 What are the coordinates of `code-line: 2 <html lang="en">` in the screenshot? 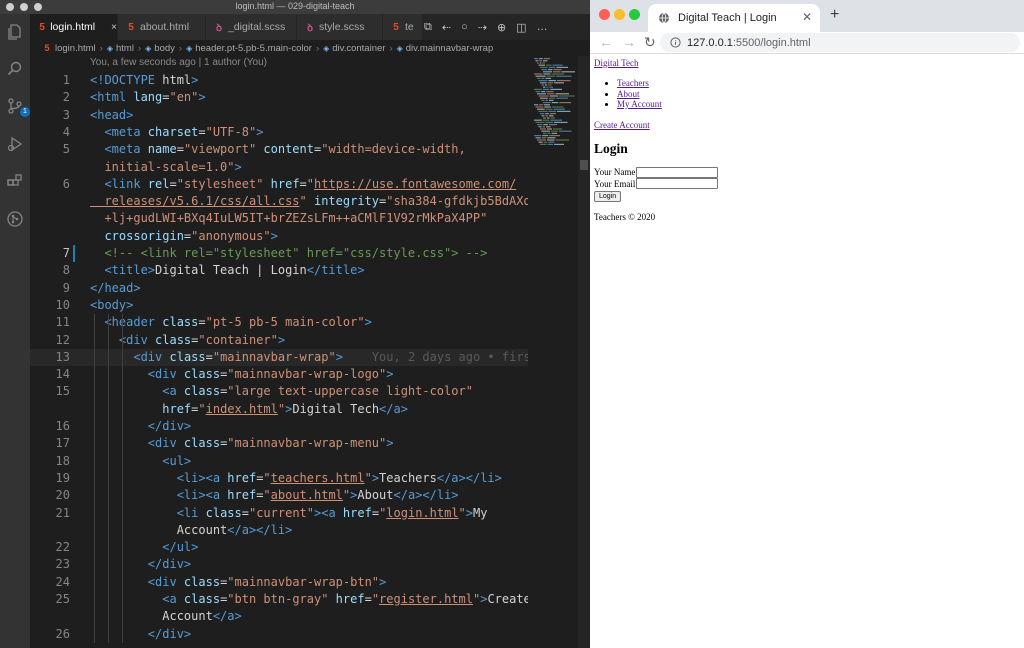 It's located at (279, 97).